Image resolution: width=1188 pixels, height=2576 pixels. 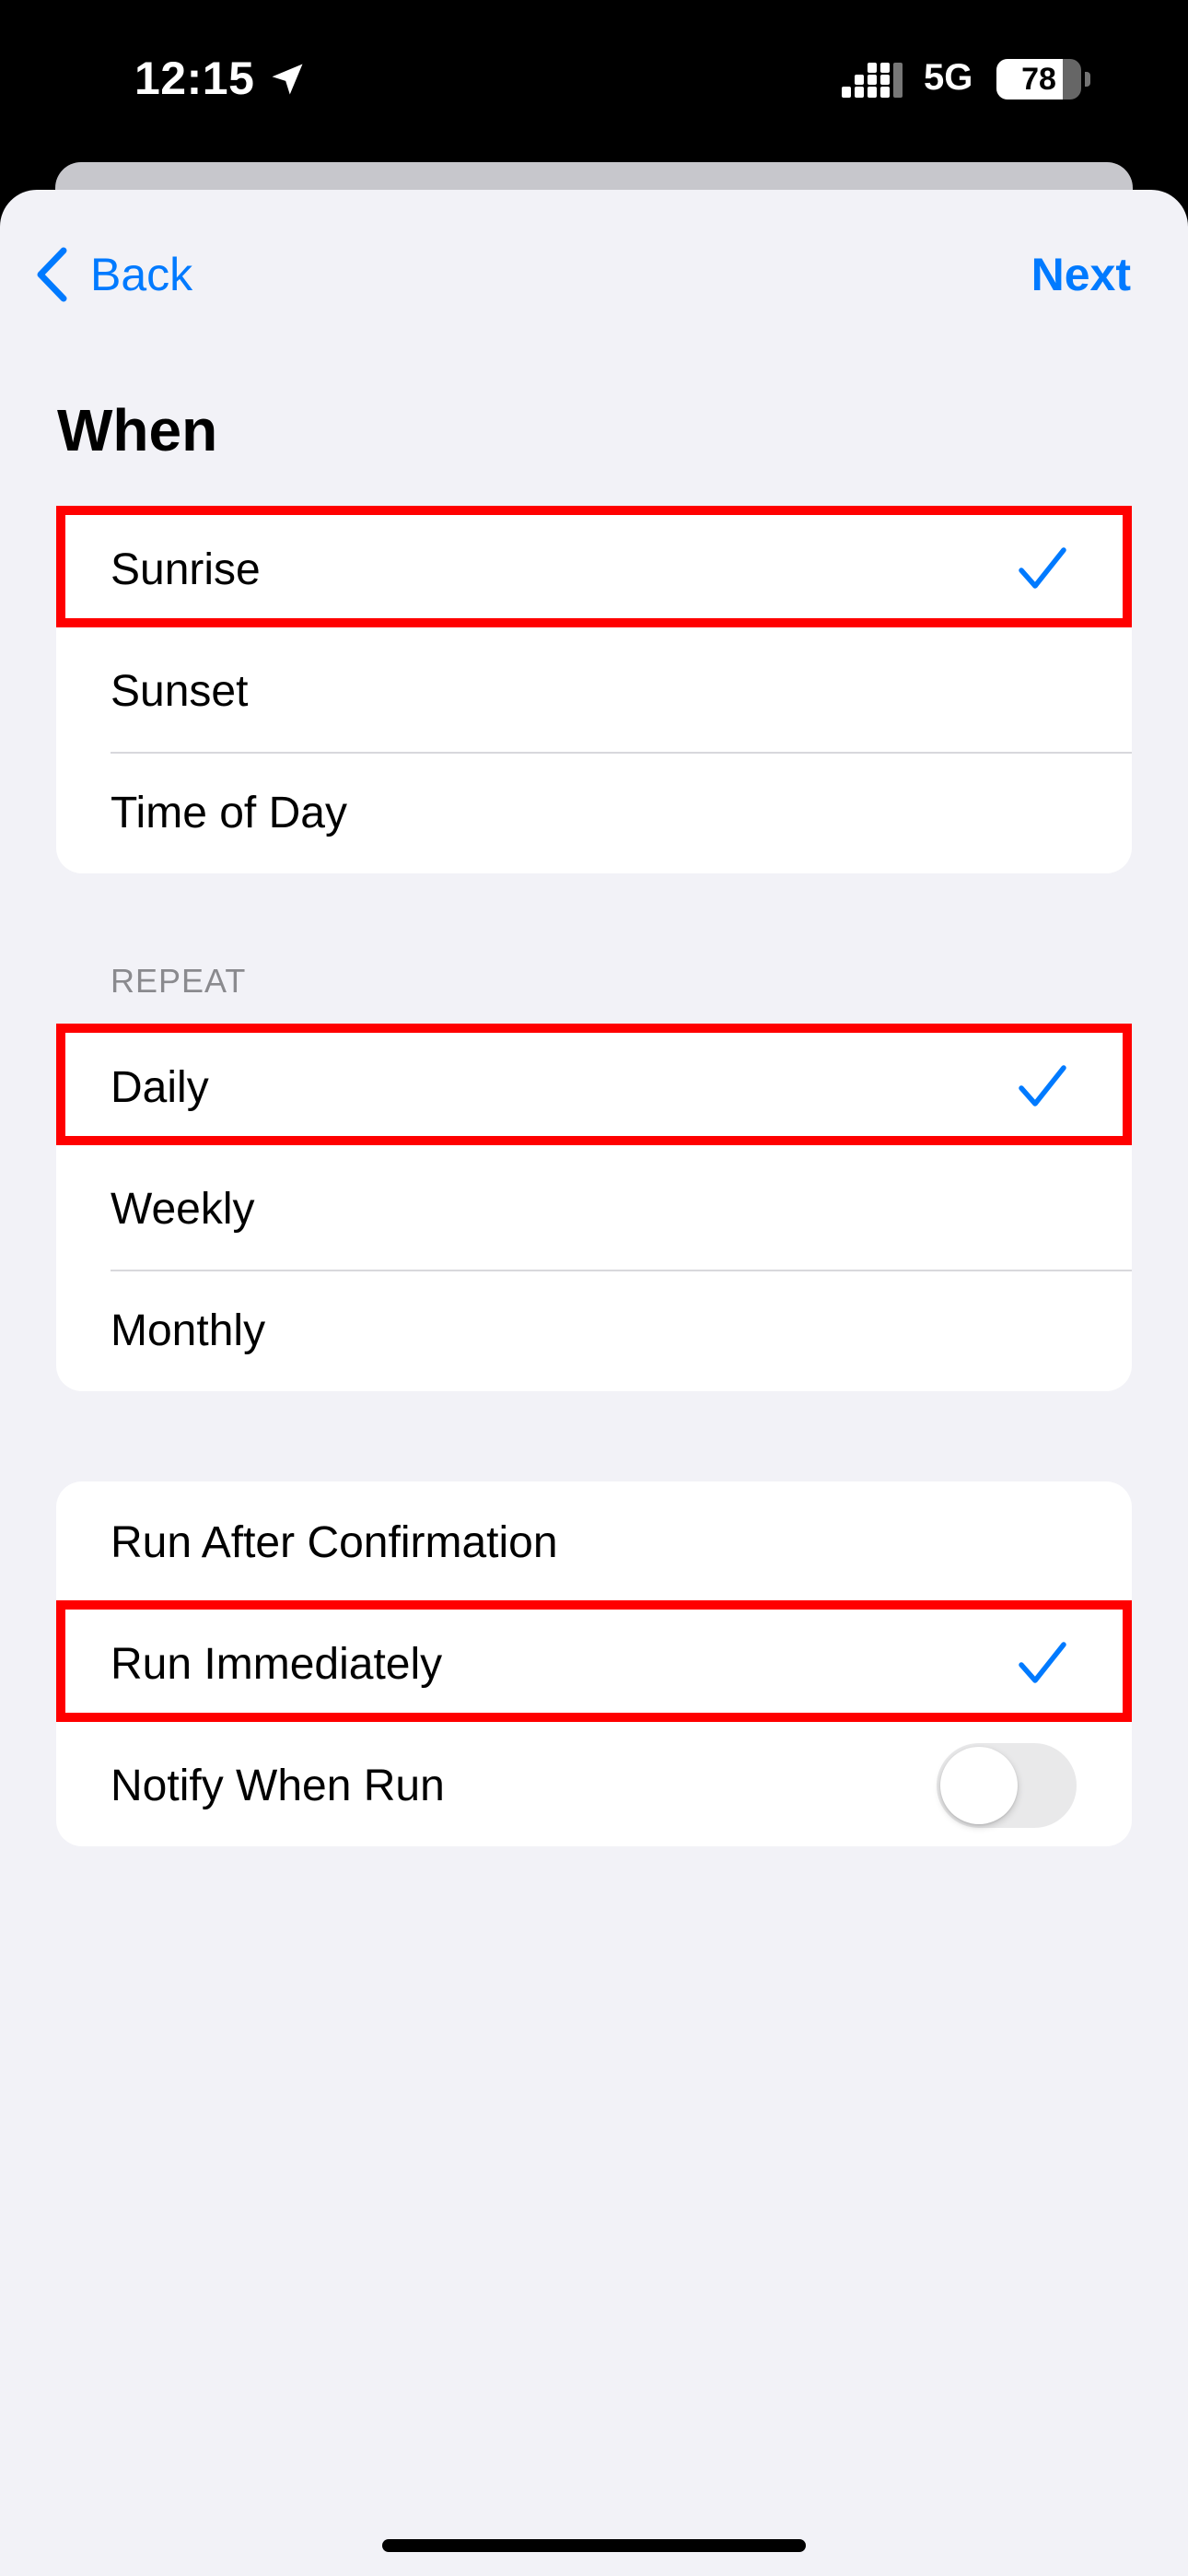 I want to click on when-options-group: Sunrise Sunset Time of Day, so click(x=594, y=689).